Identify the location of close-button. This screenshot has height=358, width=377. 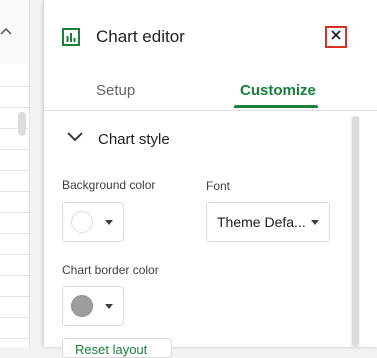
(336, 37).